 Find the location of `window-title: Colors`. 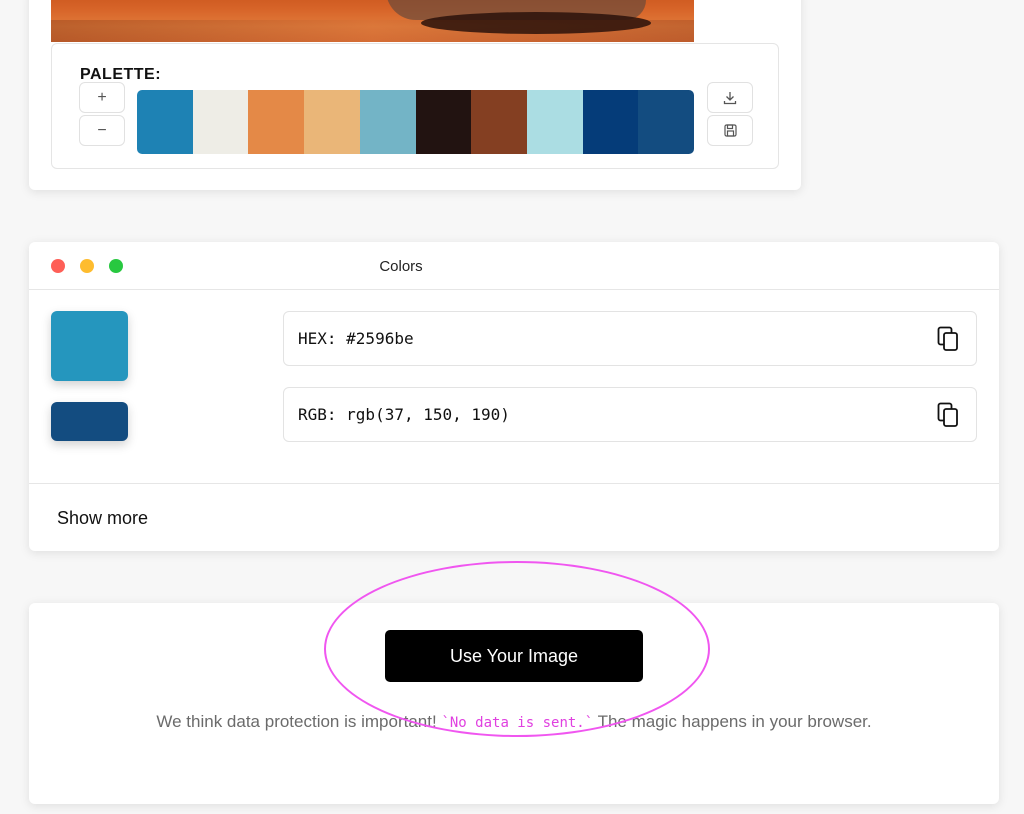

window-title: Colors is located at coordinates (401, 266).